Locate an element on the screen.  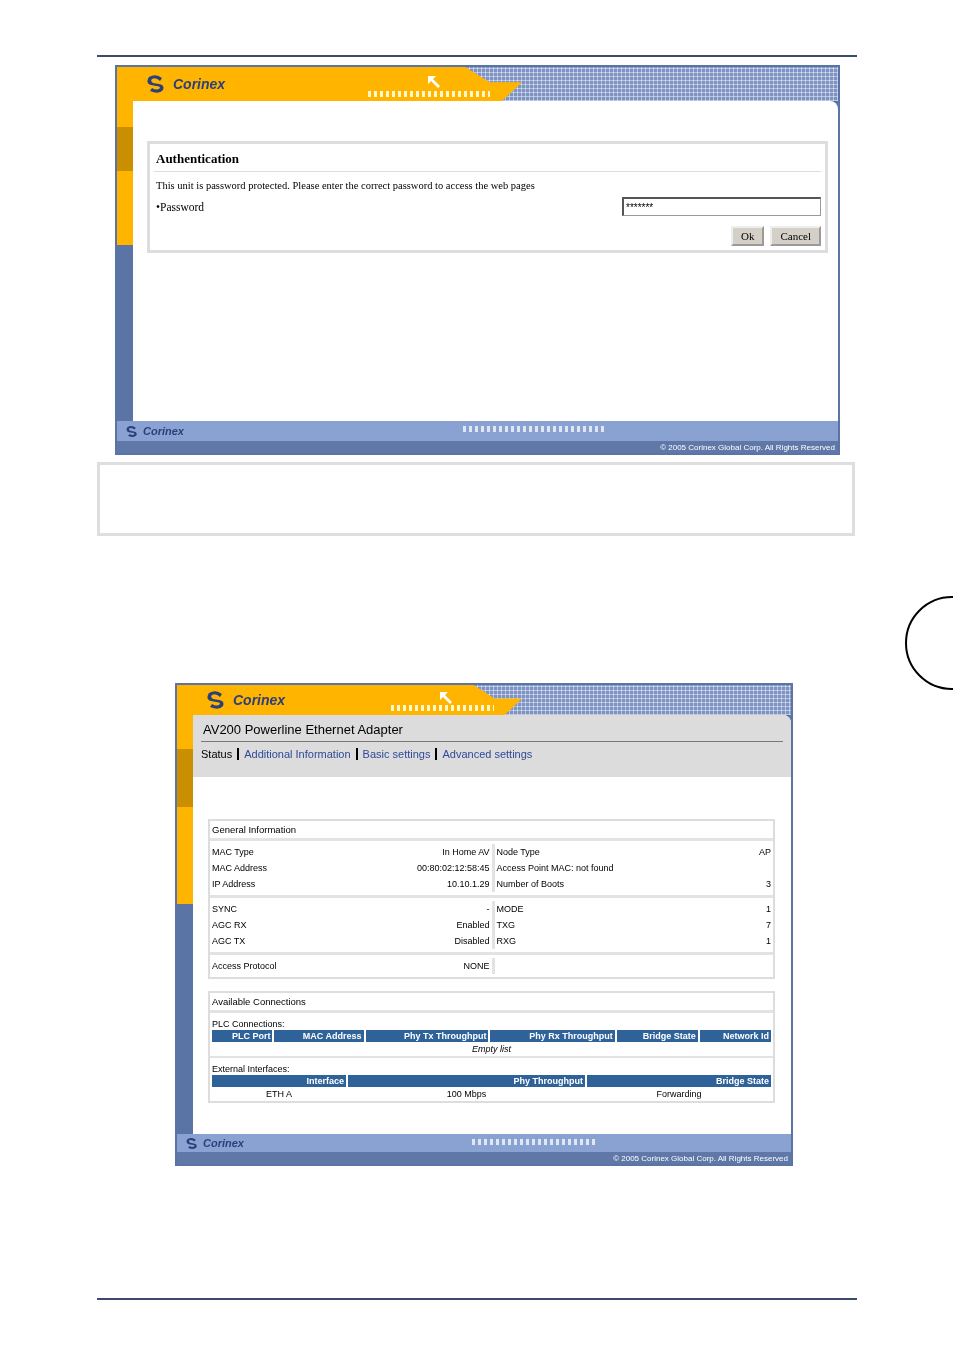
column-header: Phy Rx Throughput is located at coordinates (552, 1036).